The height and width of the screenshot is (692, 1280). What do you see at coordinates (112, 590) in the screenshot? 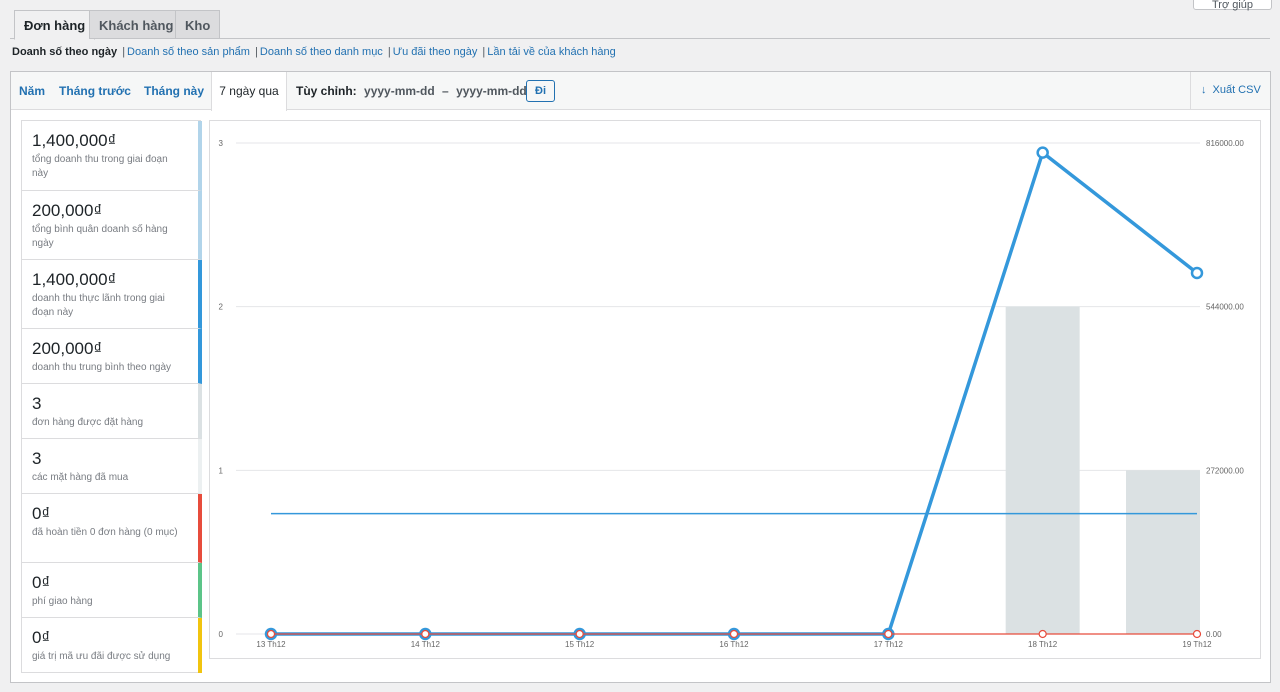
I see `legend-item: 0₫ phí giao hàng` at bounding box center [112, 590].